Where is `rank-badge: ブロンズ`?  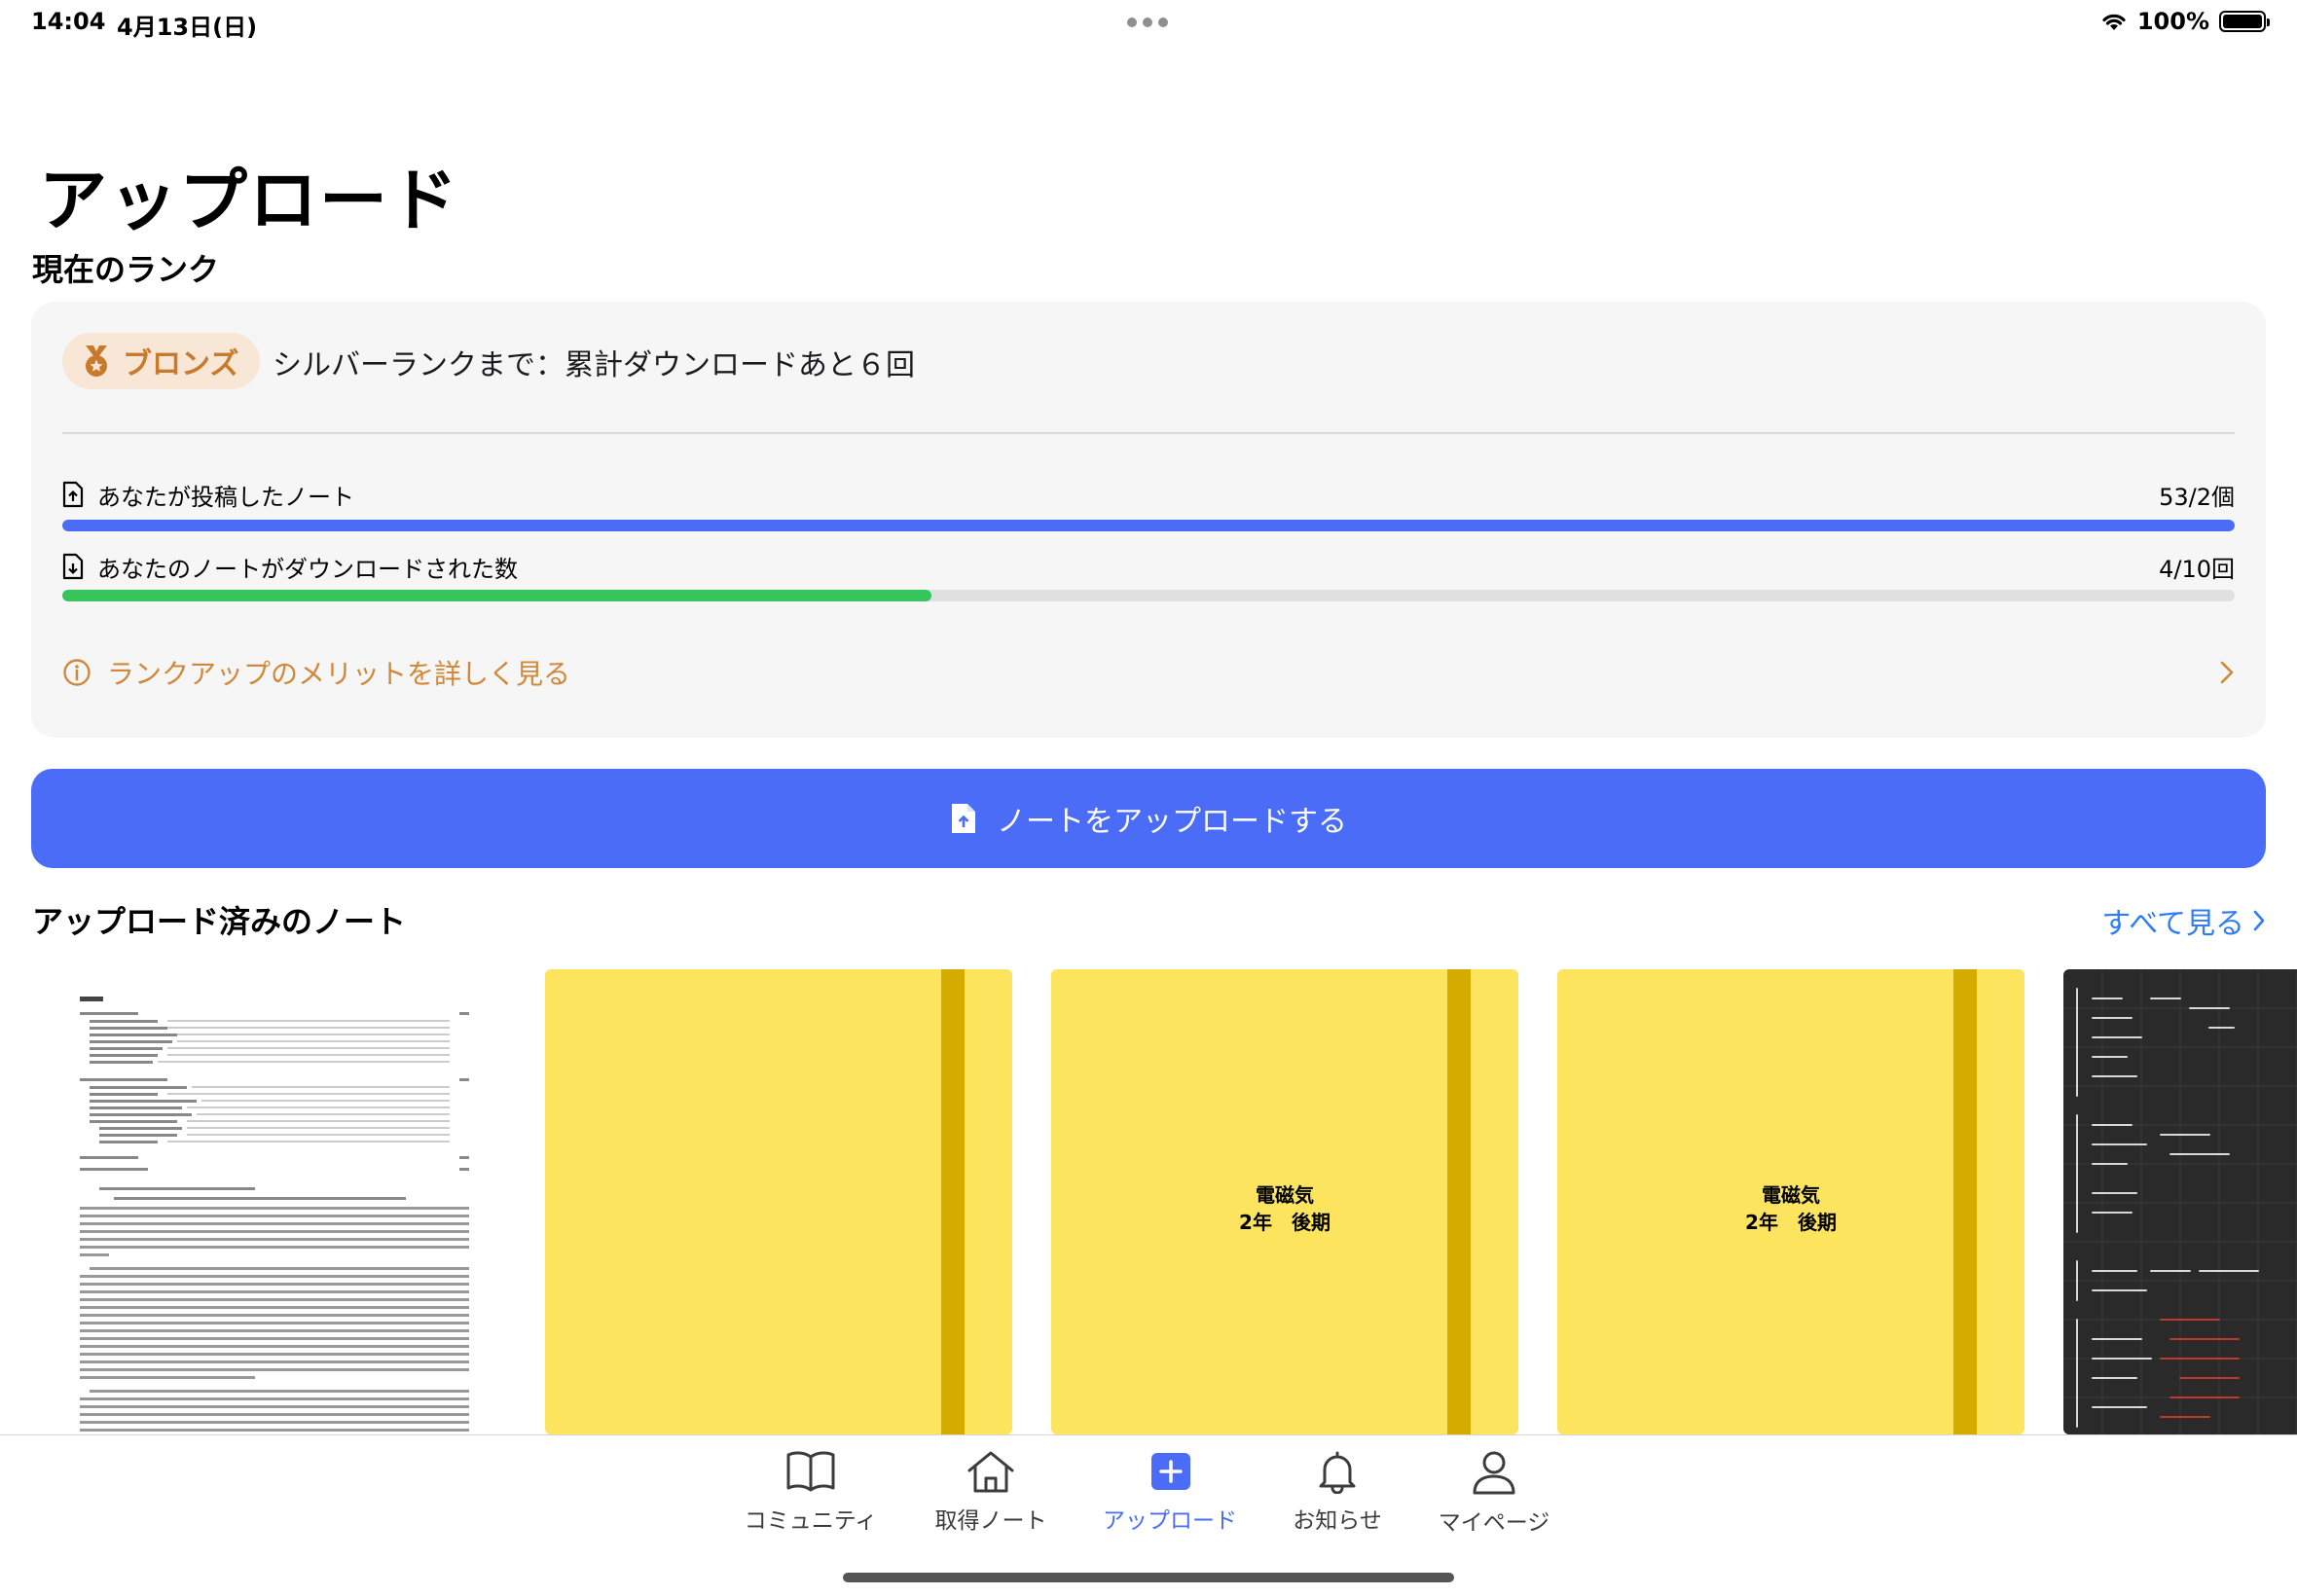
rank-badge: ブロンズ is located at coordinates (161, 361).